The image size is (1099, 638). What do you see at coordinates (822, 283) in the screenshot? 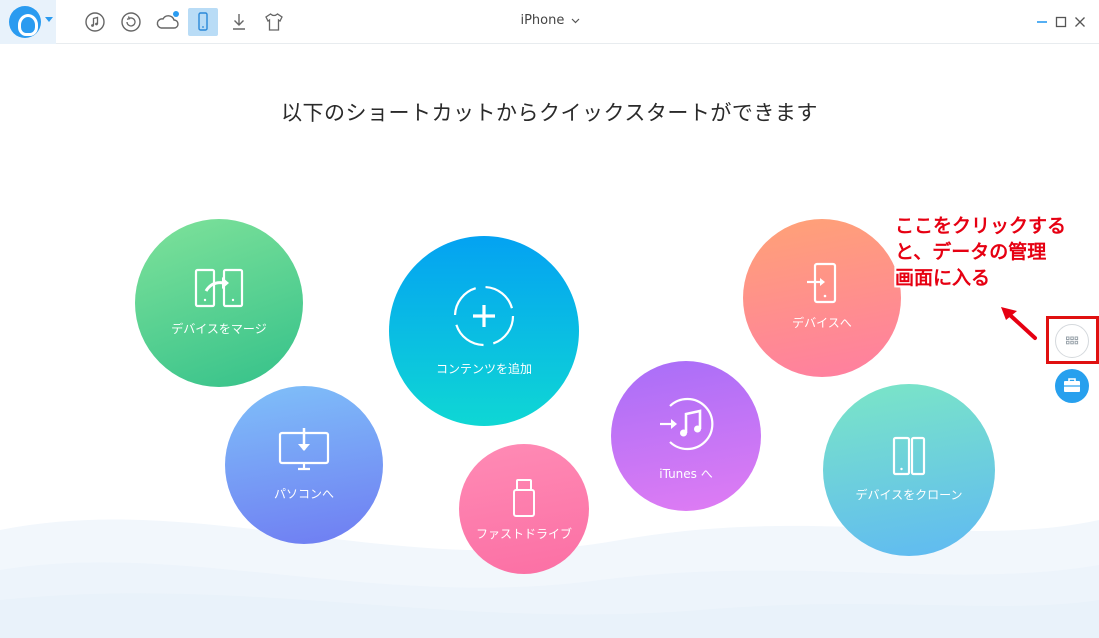
I see `phone-import-icon` at bounding box center [822, 283].